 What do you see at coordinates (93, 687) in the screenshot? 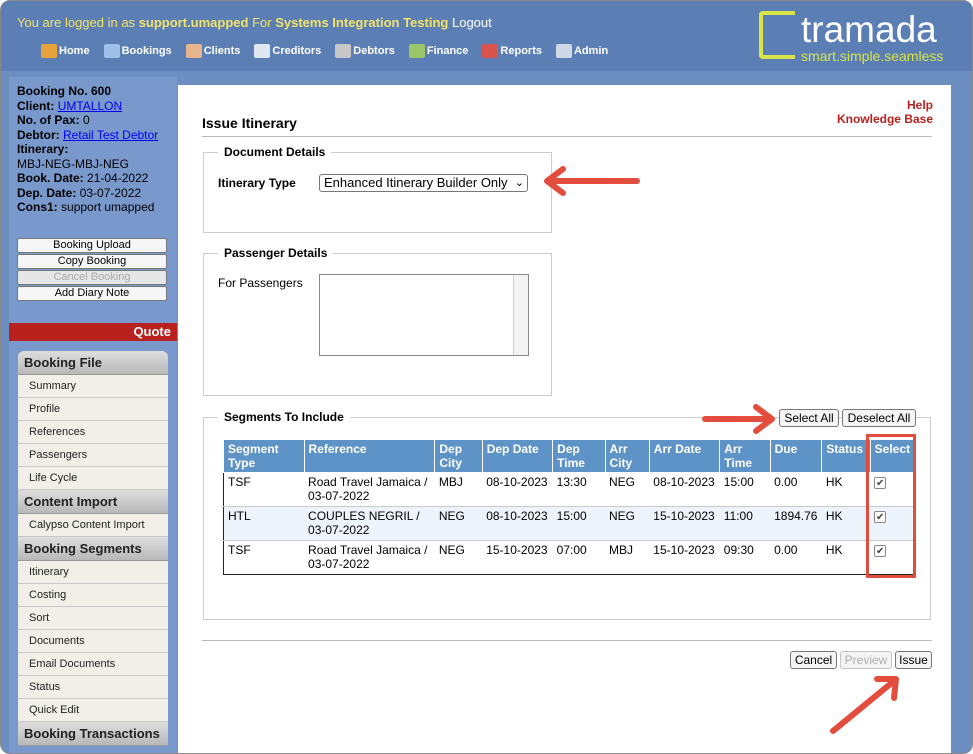
I see `menu-item-status: Status` at bounding box center [93, 687].